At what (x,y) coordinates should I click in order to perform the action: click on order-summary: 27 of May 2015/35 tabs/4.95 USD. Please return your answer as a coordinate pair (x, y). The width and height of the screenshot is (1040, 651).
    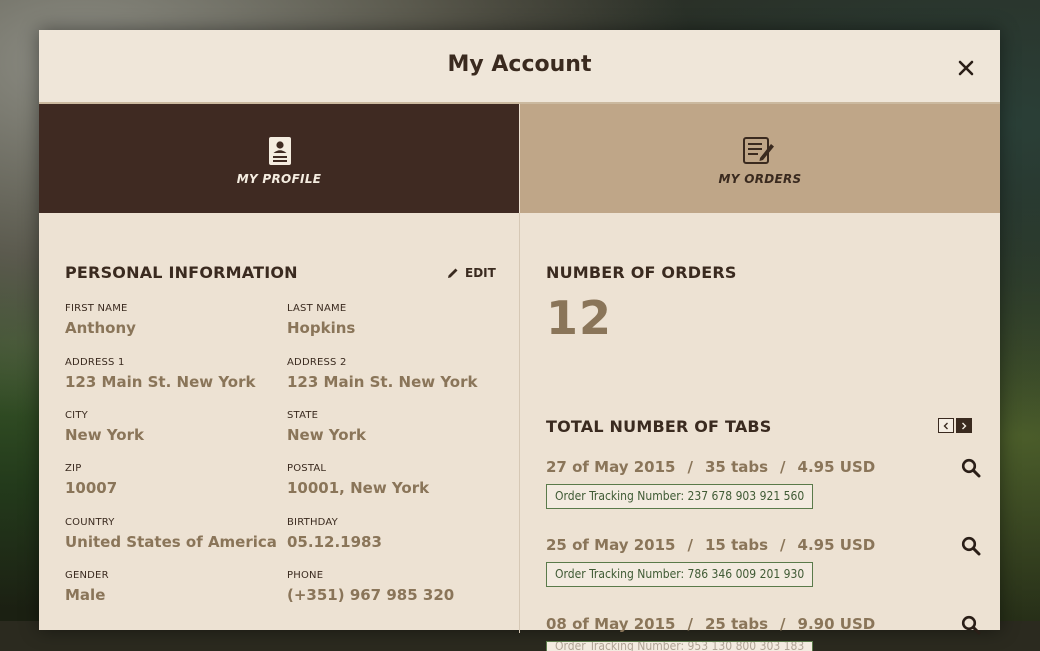
    Looking at the image, I should click on (711, 467).